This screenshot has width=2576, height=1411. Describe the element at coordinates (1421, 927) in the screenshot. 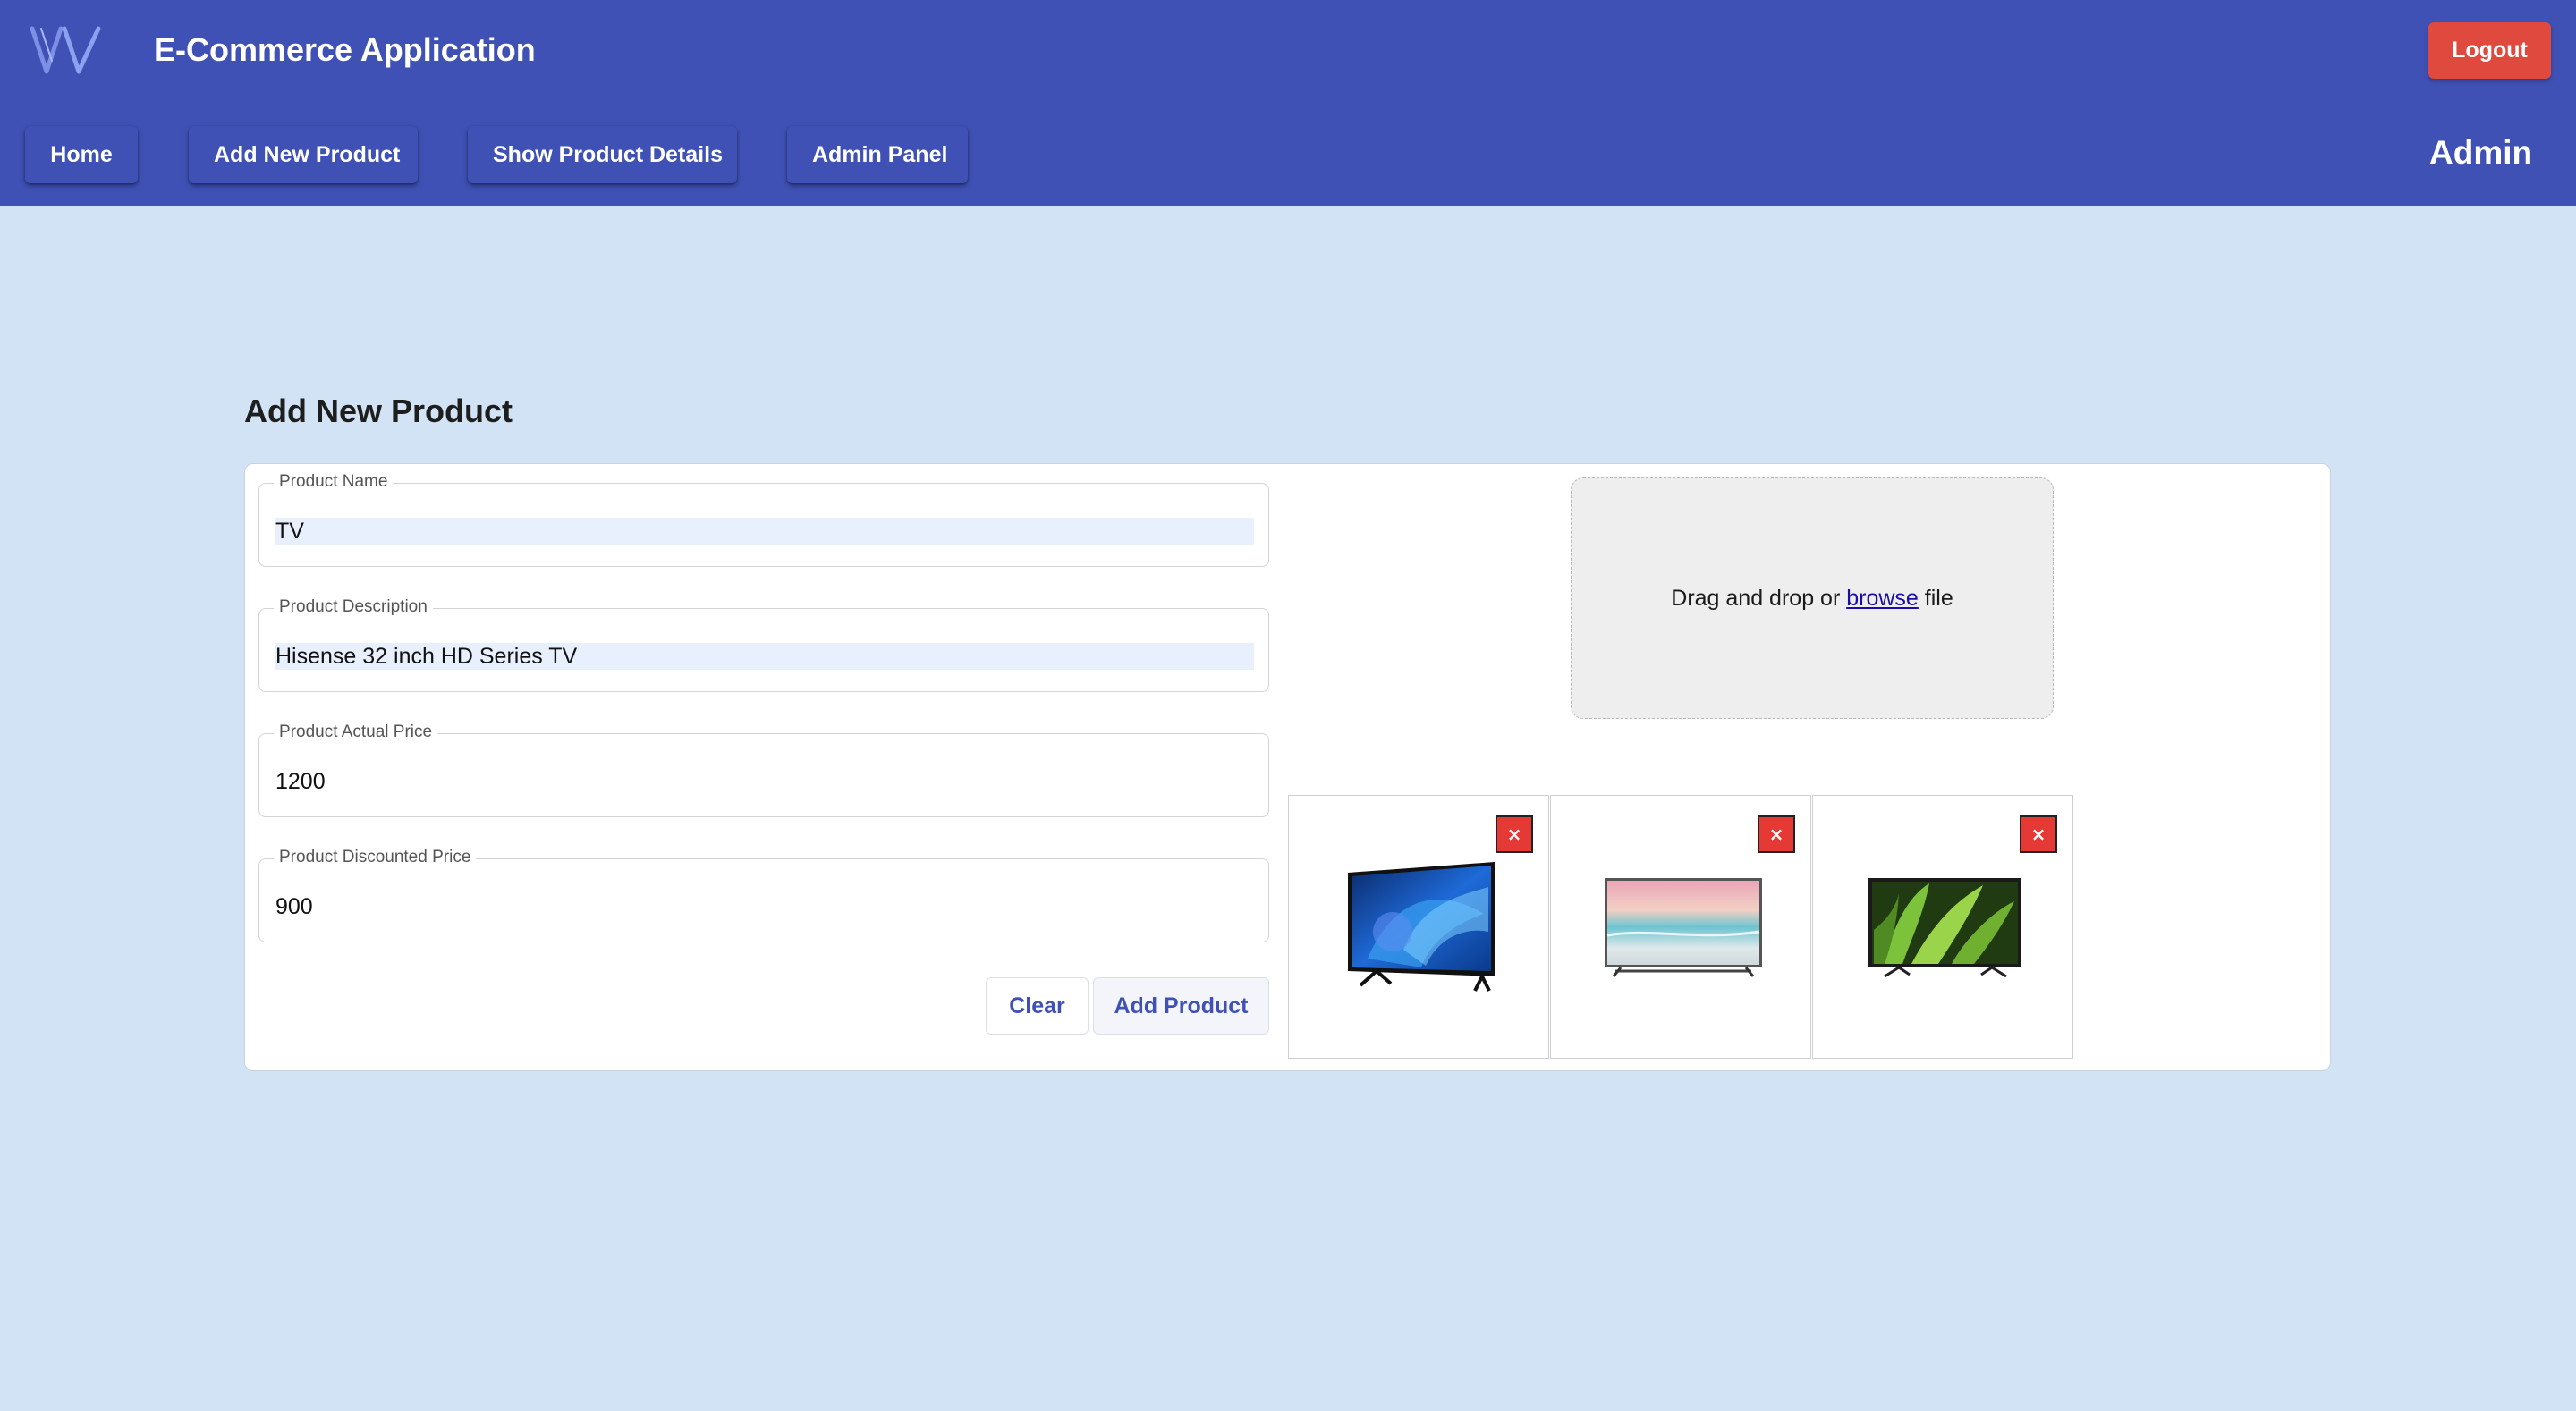

I see `tv-image-blue-waves` at that location.